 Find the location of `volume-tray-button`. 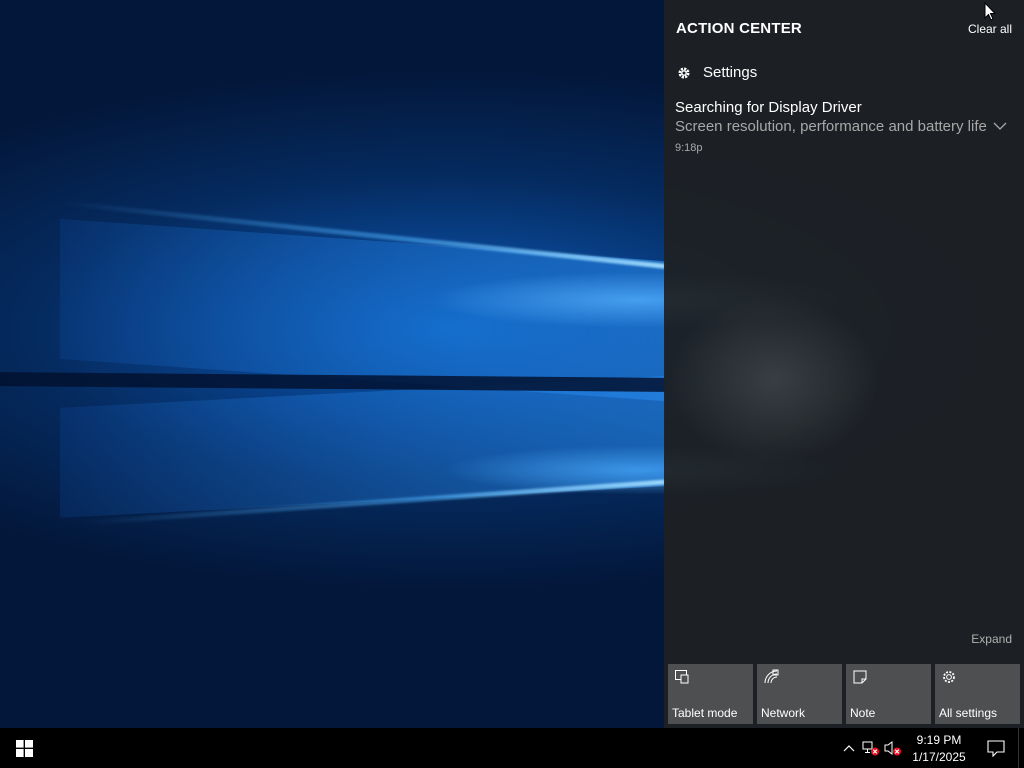

volume-tray-button is located at coordinates (893, 748).